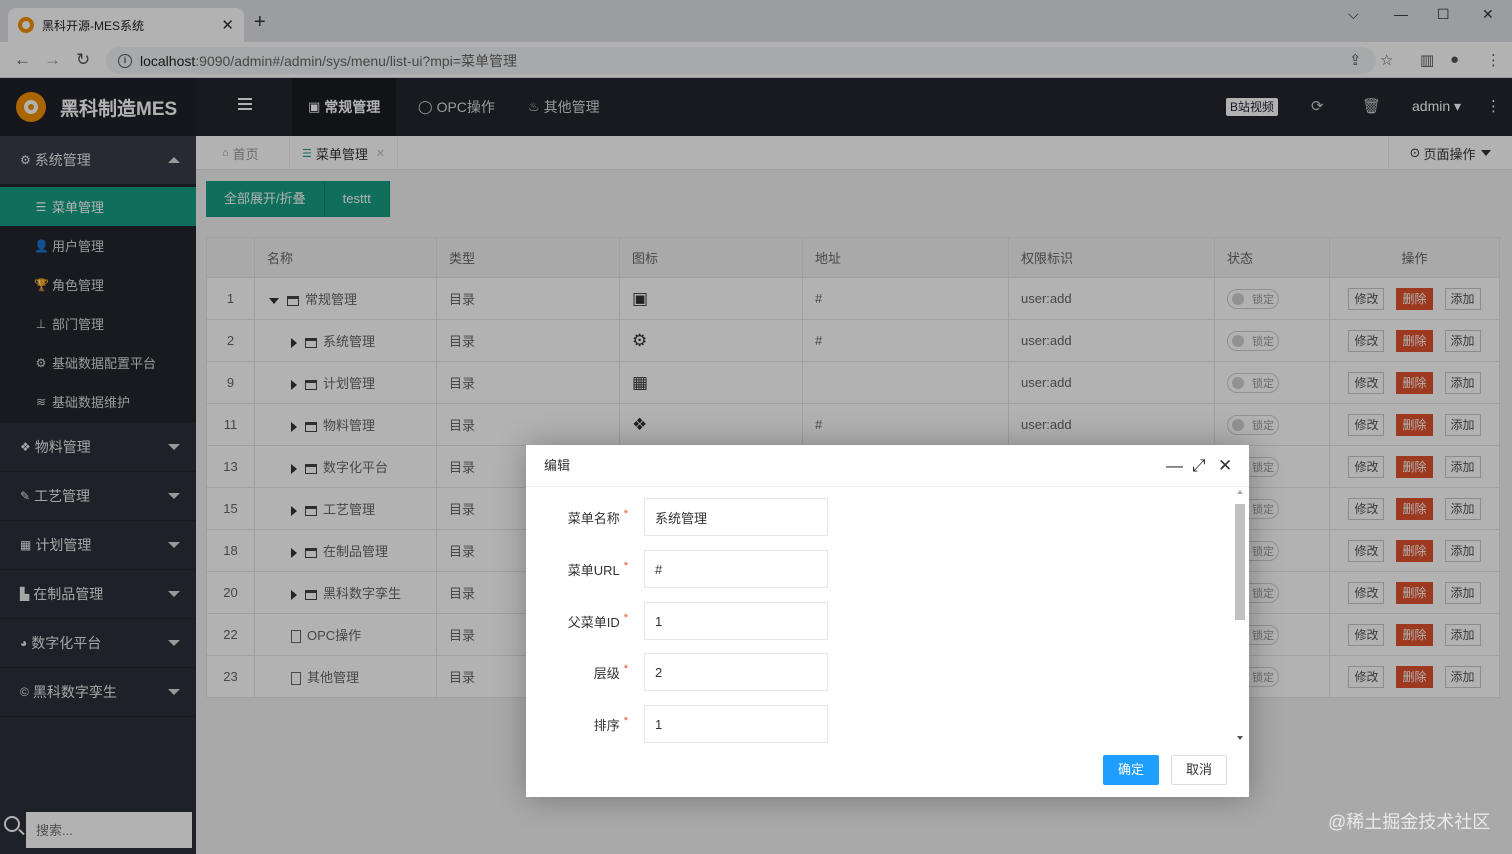 The width and height of the screenshot is (1512, 854). What do you see at coordinates (1174, 466) in the screenshot?
I see `minimize-icon: —` at bounding box center [1174, 466].